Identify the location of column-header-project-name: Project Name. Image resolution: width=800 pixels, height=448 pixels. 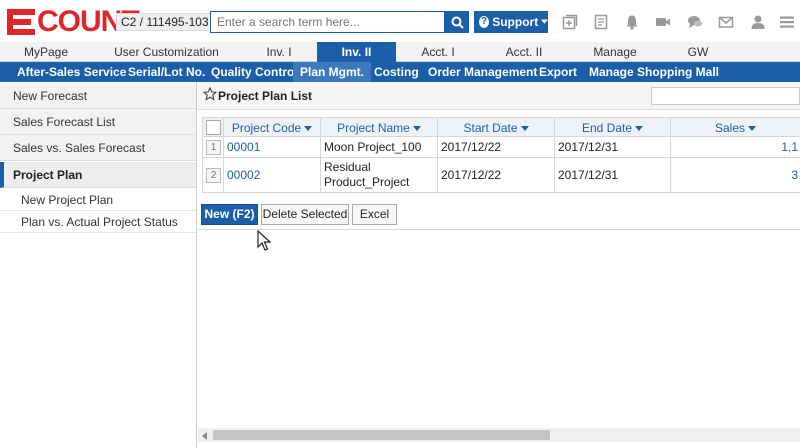
(379, 127).